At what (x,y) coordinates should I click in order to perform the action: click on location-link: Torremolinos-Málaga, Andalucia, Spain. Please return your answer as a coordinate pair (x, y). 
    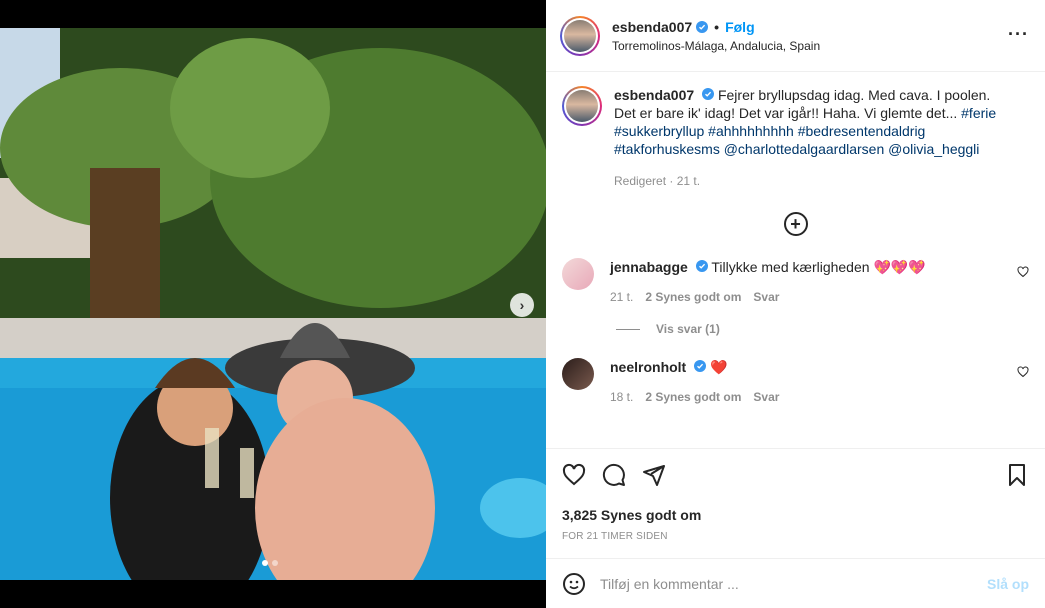
    Looking at the image, I should click on (716, 46).